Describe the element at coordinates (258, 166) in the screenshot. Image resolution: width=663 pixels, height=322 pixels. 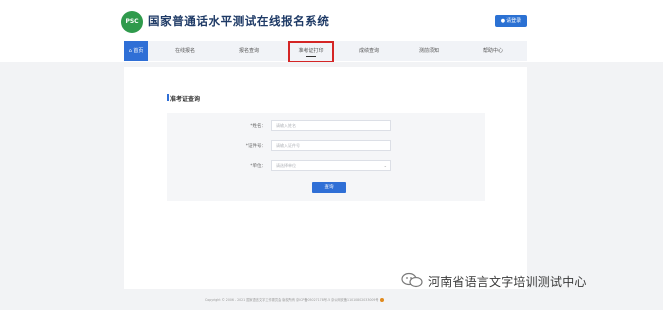
I see `organization-label: *单位：` at that location.